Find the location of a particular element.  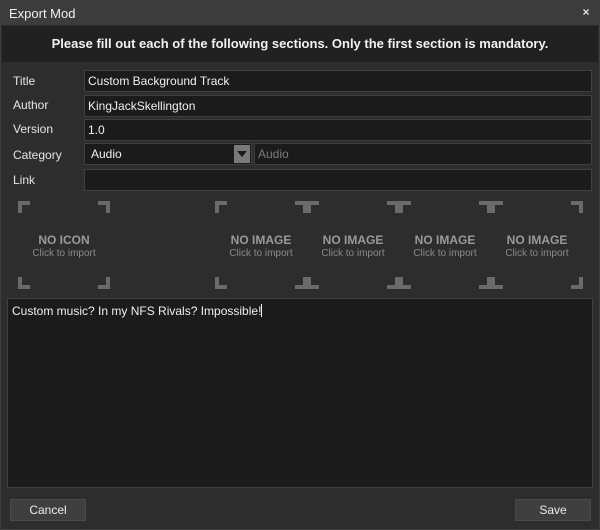

link-label: Link is located at coordinates (24, 180).